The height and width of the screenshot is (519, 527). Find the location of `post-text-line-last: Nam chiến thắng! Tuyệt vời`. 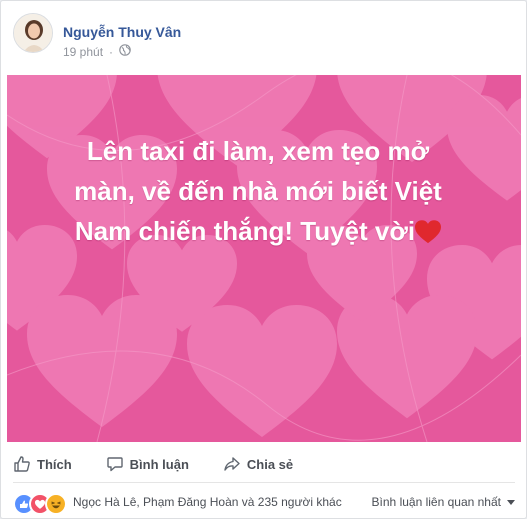

post-text-line-last: Nam chiến thắng! Tuyệt vời is located at coordinates (258, 233).